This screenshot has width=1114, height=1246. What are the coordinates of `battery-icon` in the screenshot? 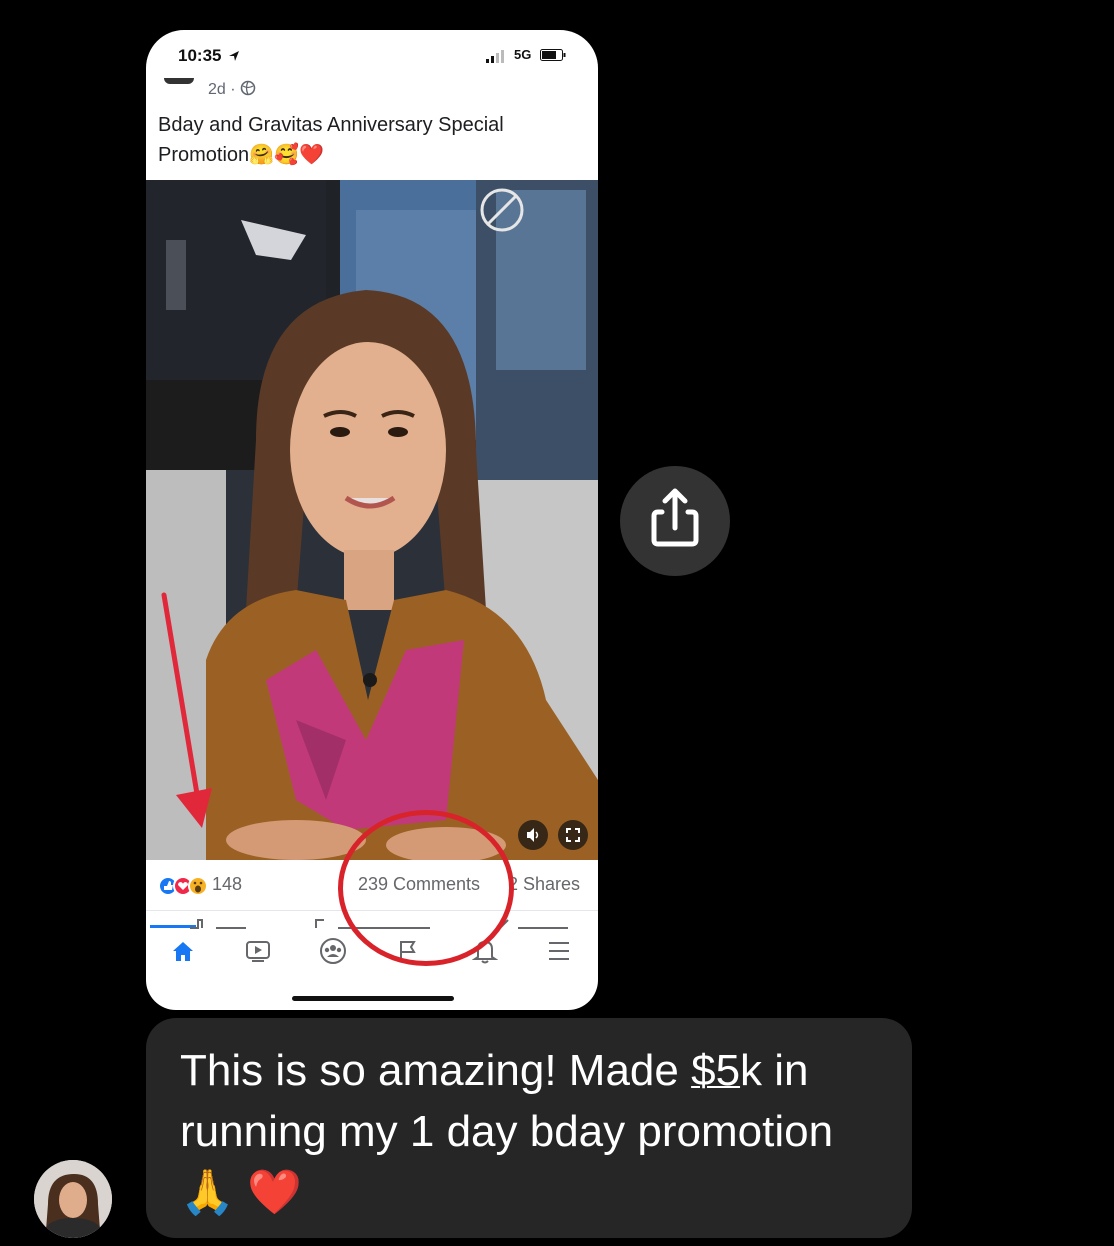 It's located at (553, 55).